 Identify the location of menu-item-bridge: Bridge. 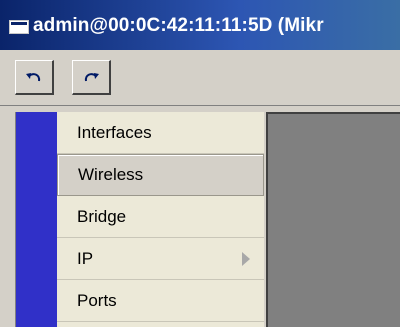
(160, 217).